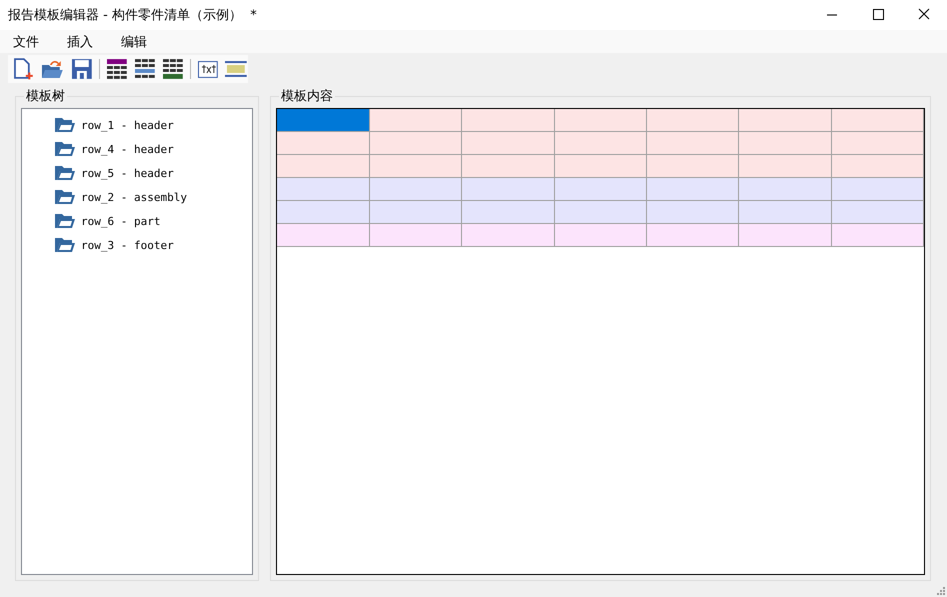  What do you see at coordinates (127, 149) in the screenshot?
I see `tree-item: row_4 - header` at bounding box center [127, 149].